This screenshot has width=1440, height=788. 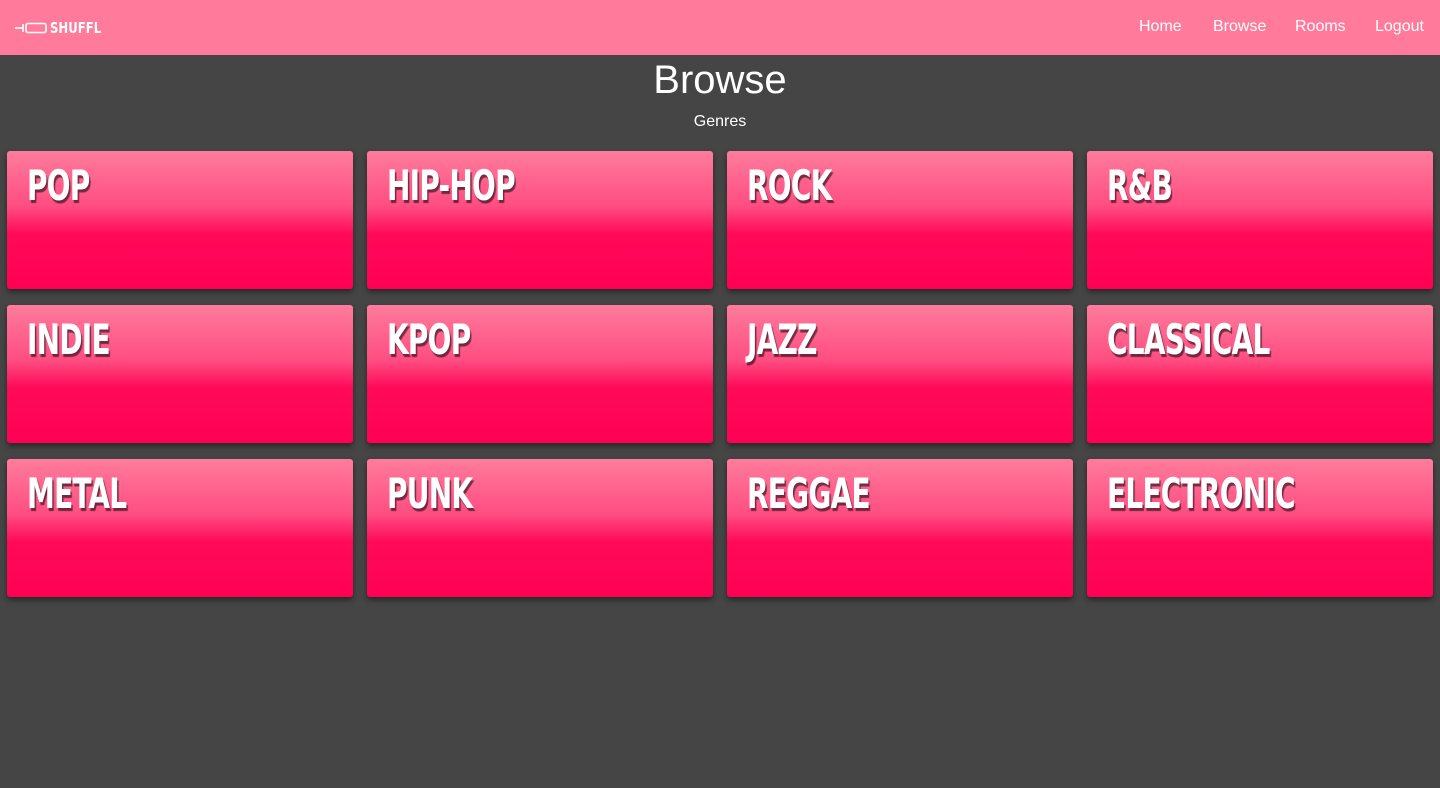 I want to click on genre-label: JAZZ, so click(x=782, y=339).